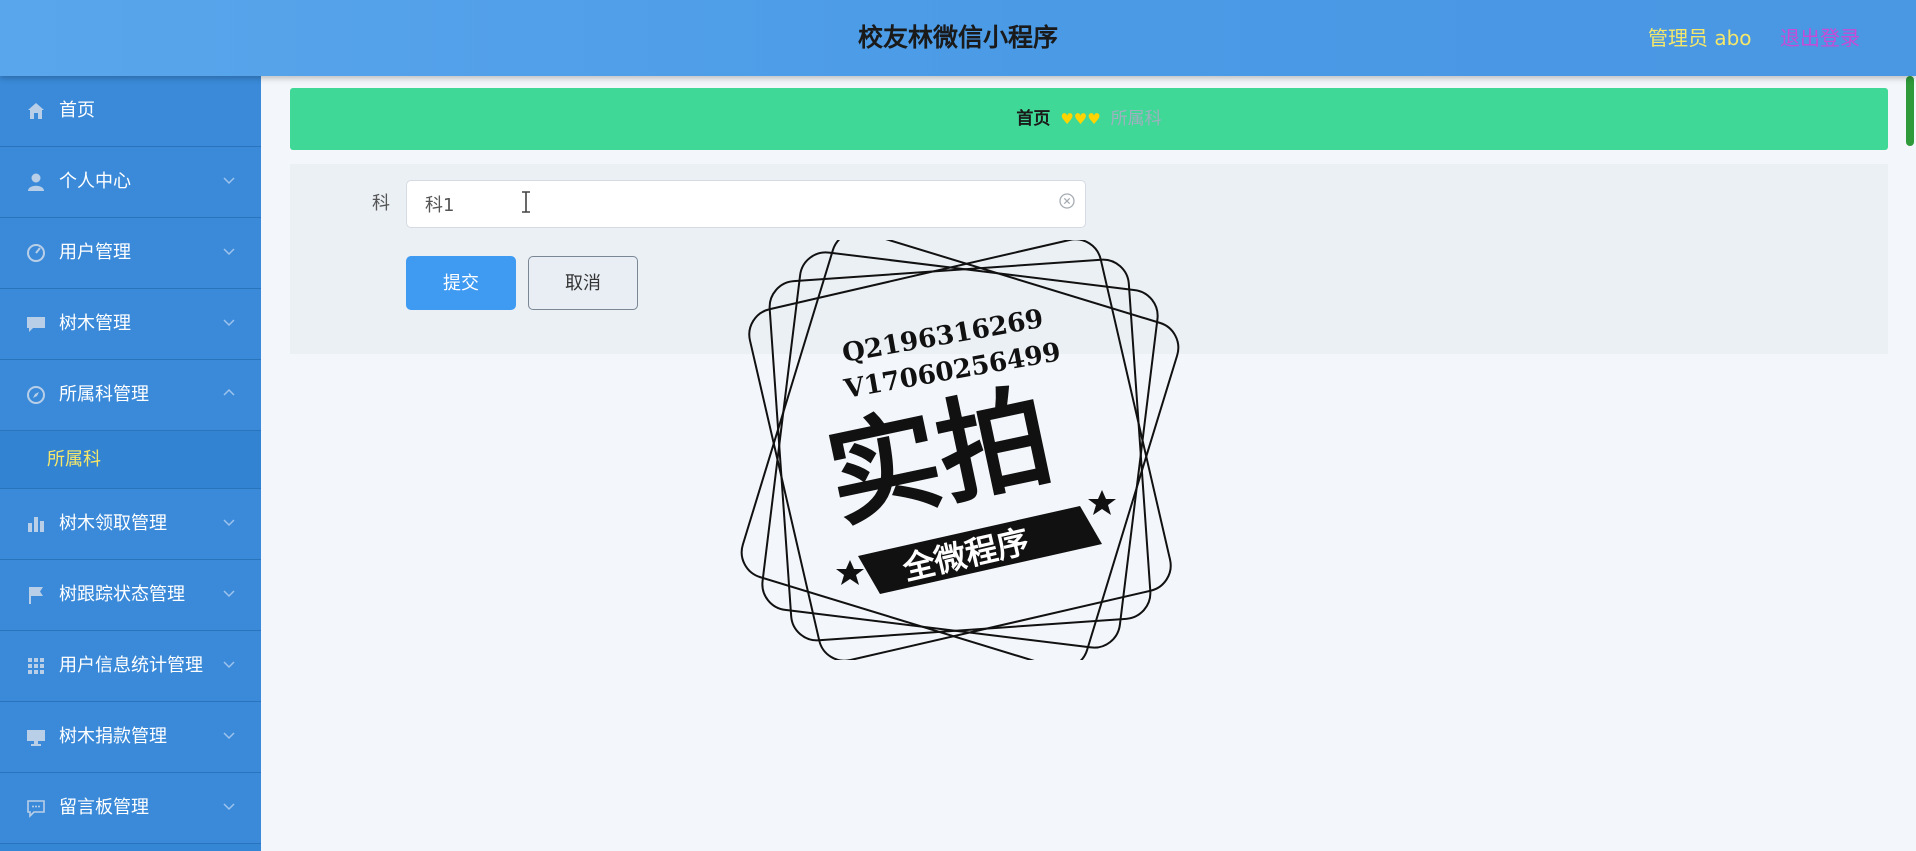 The image size is (1916, 851). I want to click on chat-icon, so click(36, 324).